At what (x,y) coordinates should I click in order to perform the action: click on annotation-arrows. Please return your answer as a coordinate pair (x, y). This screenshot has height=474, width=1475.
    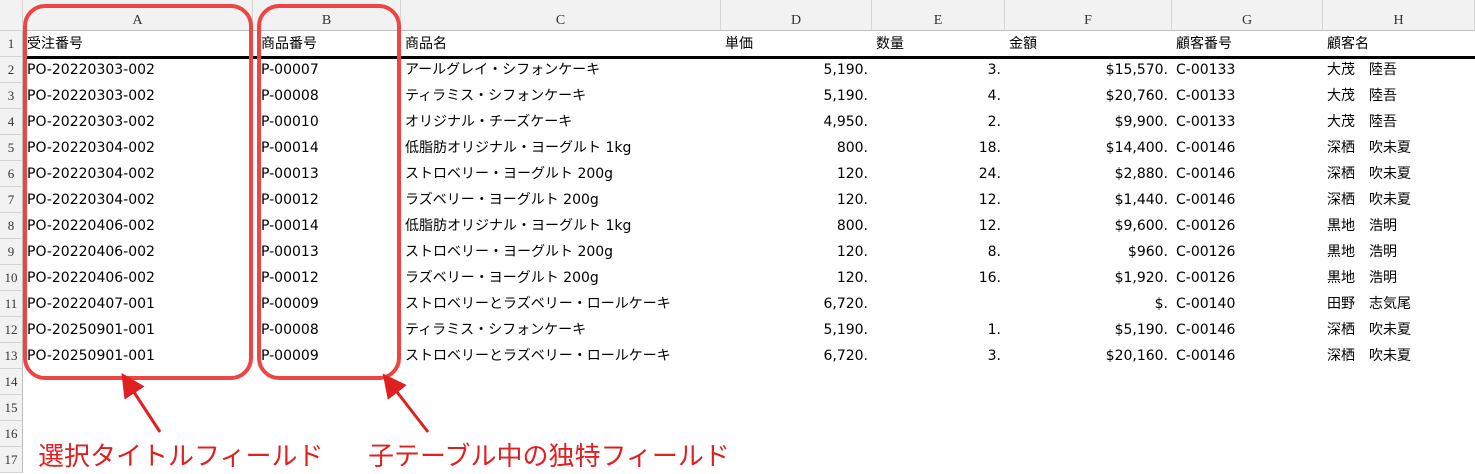
    Looking at the image, I should click on (275, 402).